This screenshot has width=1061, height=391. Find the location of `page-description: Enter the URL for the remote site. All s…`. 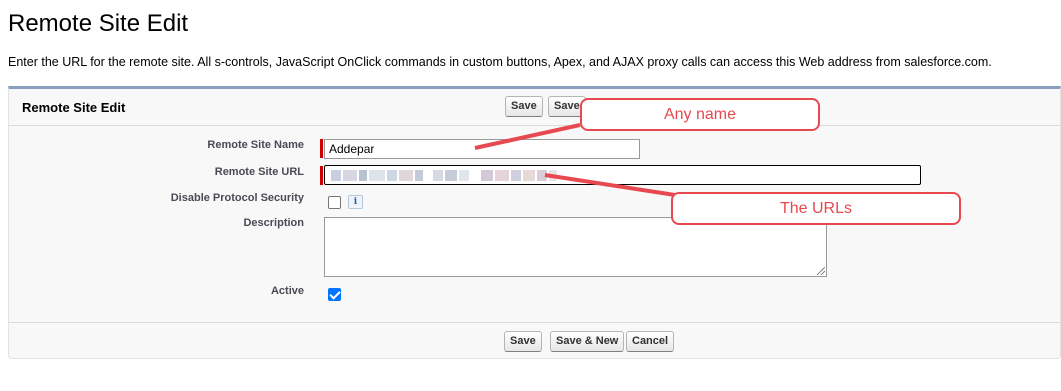

page-description: Enter the URL for the remote site. All s… is located at coordinates (500, 62).